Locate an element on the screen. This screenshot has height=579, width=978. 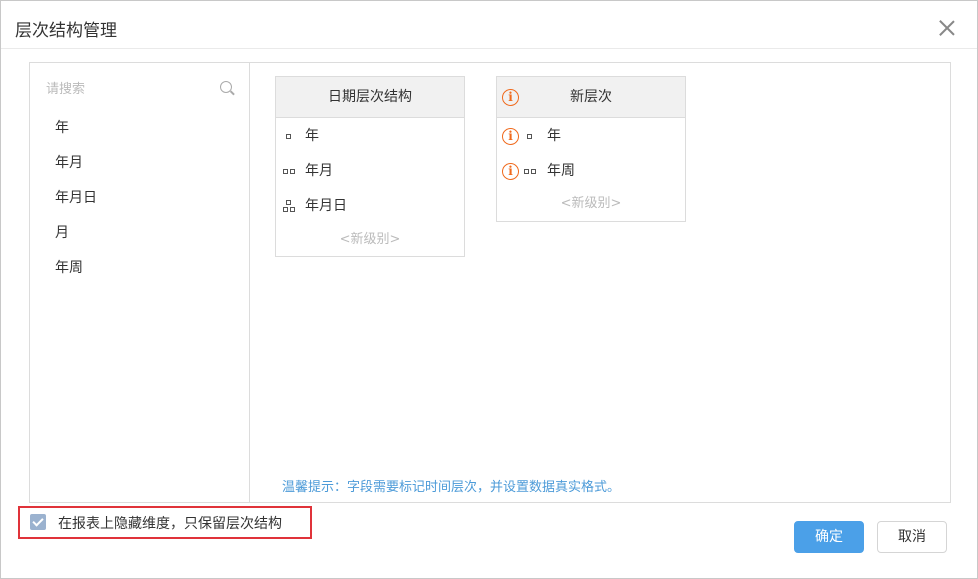
hierarchy-level: 年月 is located at coordinates (370, 171).